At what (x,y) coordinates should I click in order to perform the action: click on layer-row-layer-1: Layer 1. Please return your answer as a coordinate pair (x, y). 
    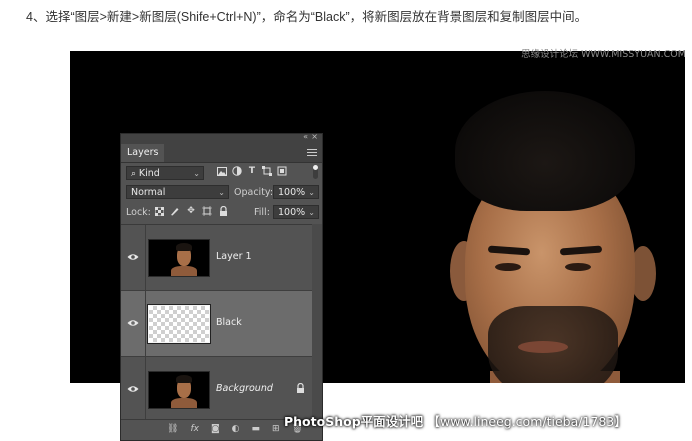
    Looking at the image, I should click on (221, 258).